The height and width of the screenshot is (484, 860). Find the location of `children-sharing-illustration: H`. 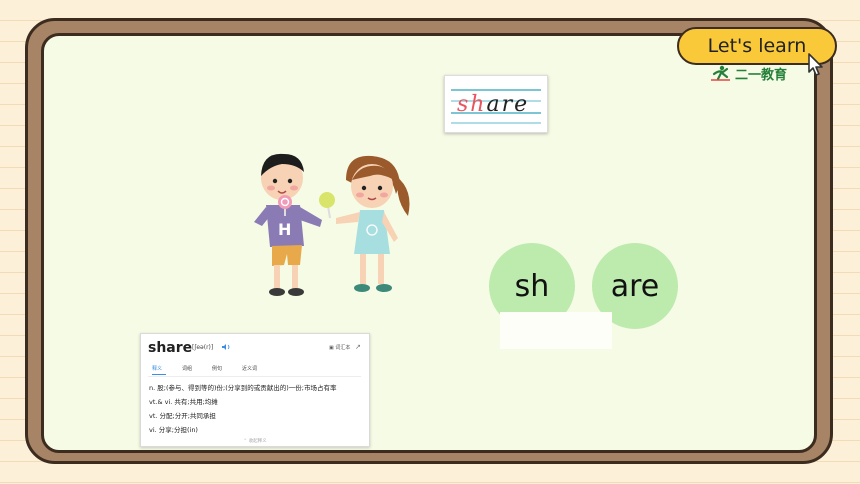

children-sharing-illustration: H is located at coordinates (332, 224).